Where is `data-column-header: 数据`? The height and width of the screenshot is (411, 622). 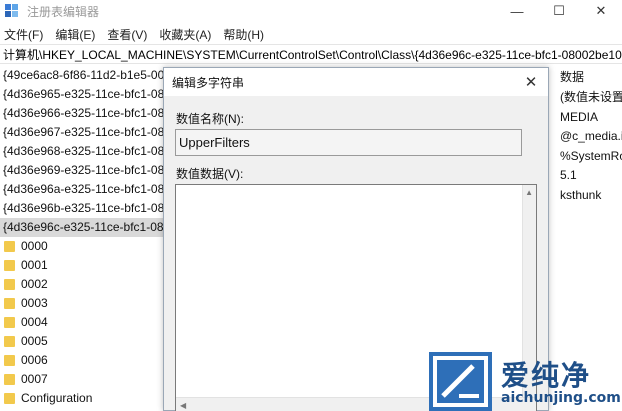
data-column-header: 数据 is located at coordinates (591, 77).